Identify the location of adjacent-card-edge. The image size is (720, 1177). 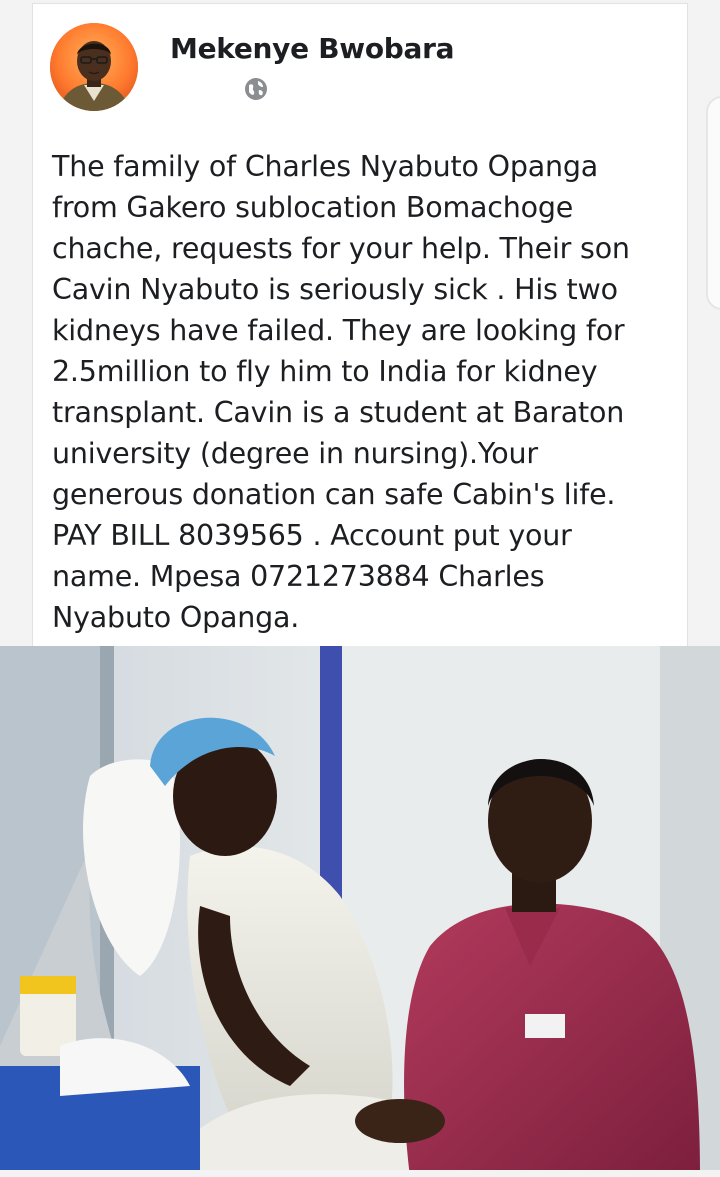
(713, 203).